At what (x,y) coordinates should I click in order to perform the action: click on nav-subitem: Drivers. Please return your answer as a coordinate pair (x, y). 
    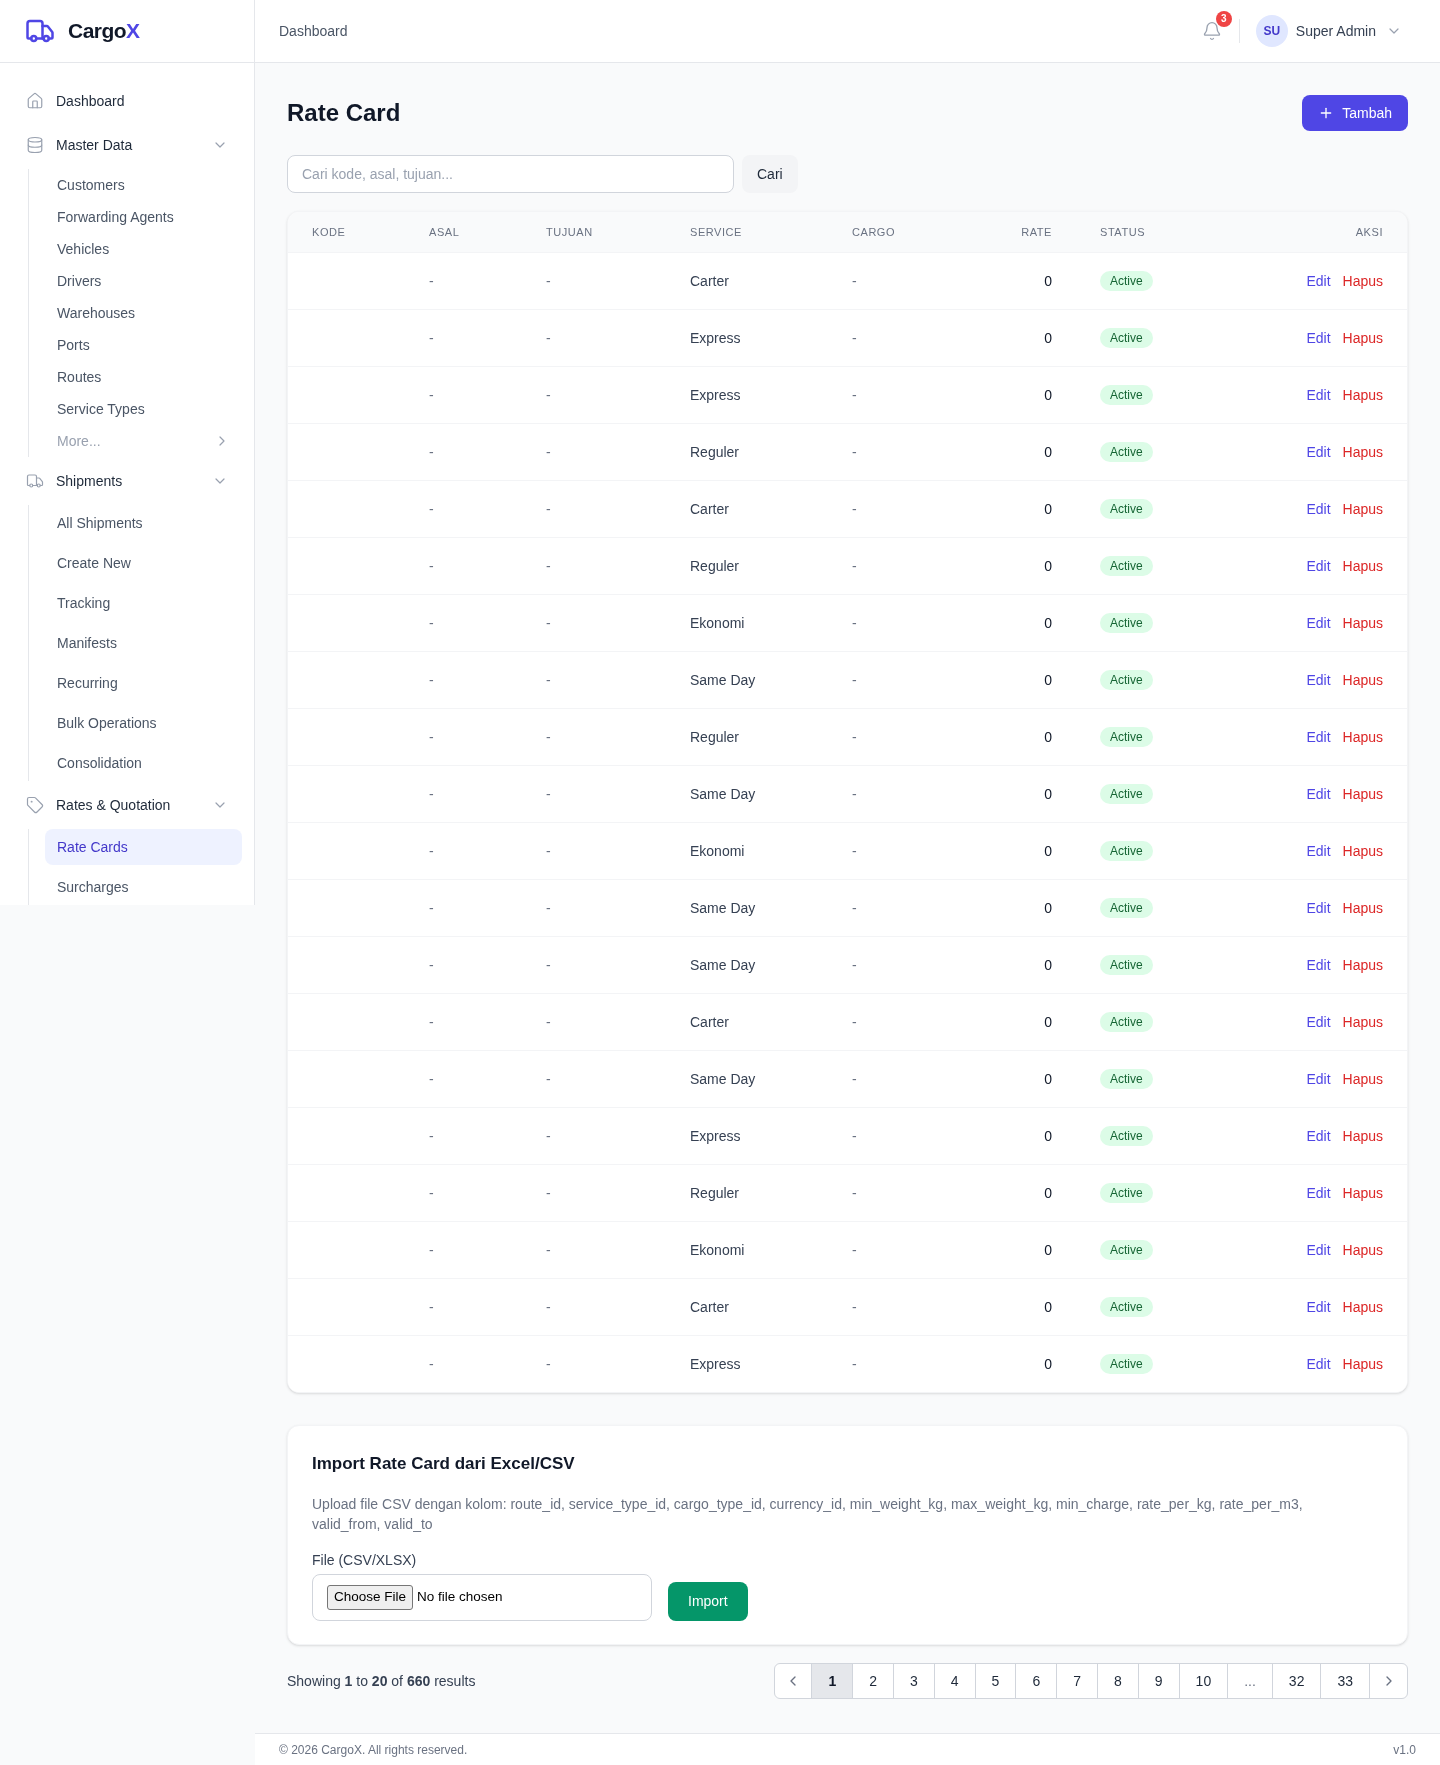
    Looking at the image, I should click on (143, 281).